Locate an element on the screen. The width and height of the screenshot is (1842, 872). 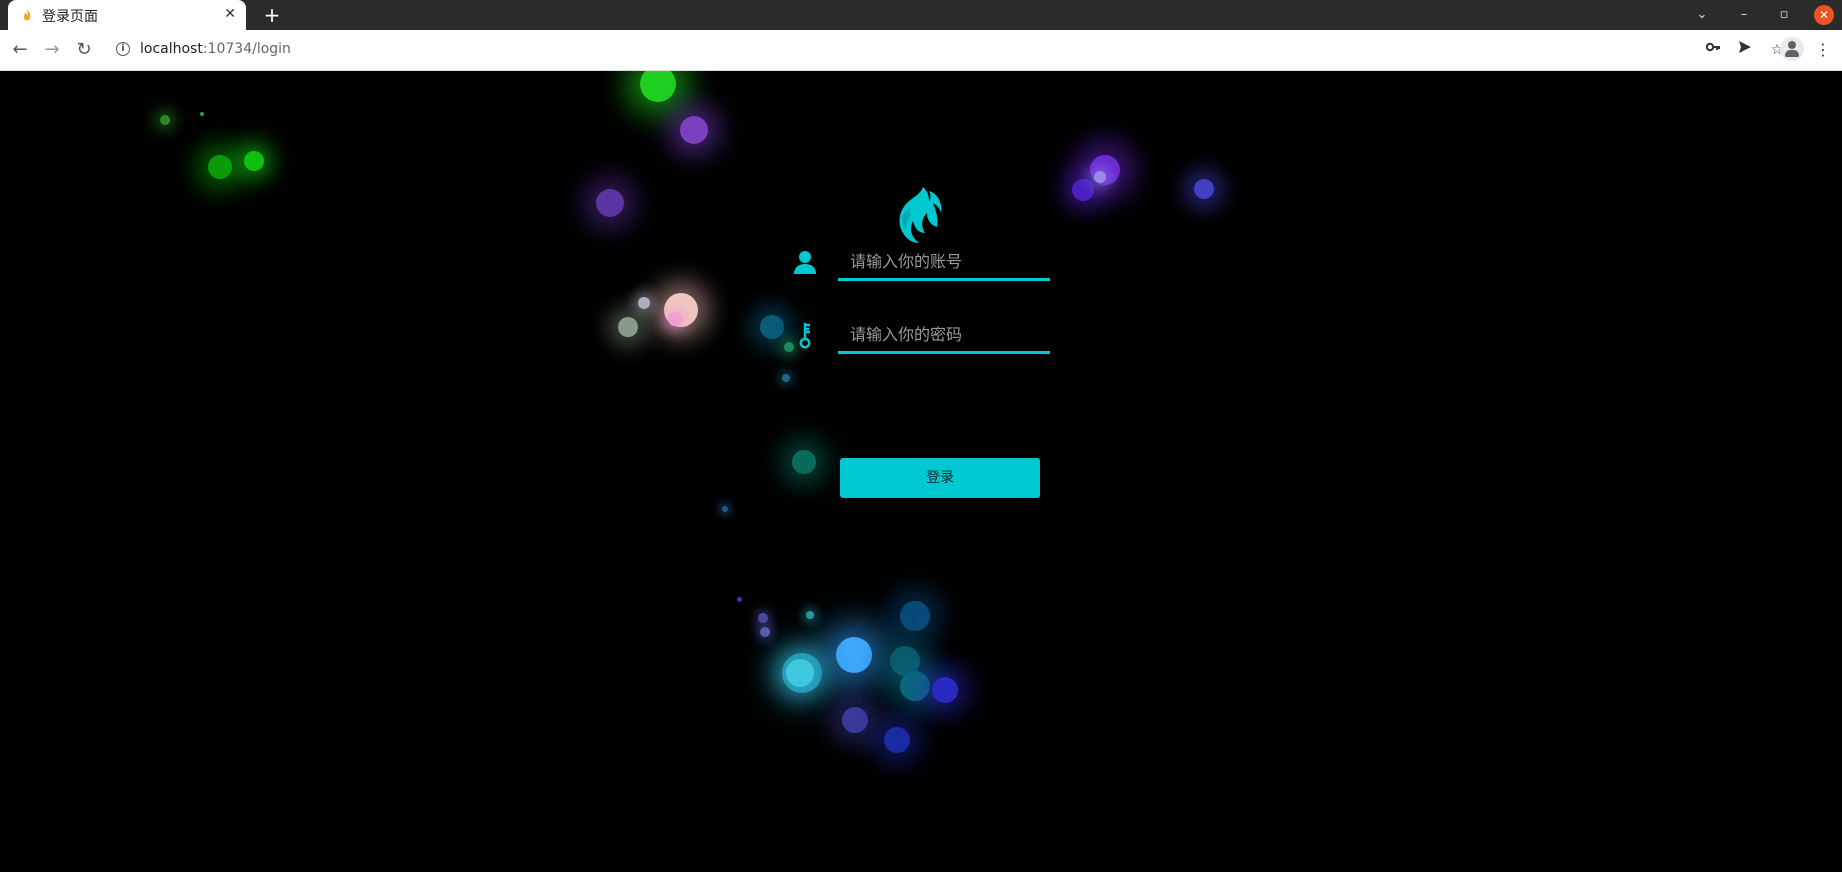
window-close-button: ✕ is located at coordinates (1824, 15).